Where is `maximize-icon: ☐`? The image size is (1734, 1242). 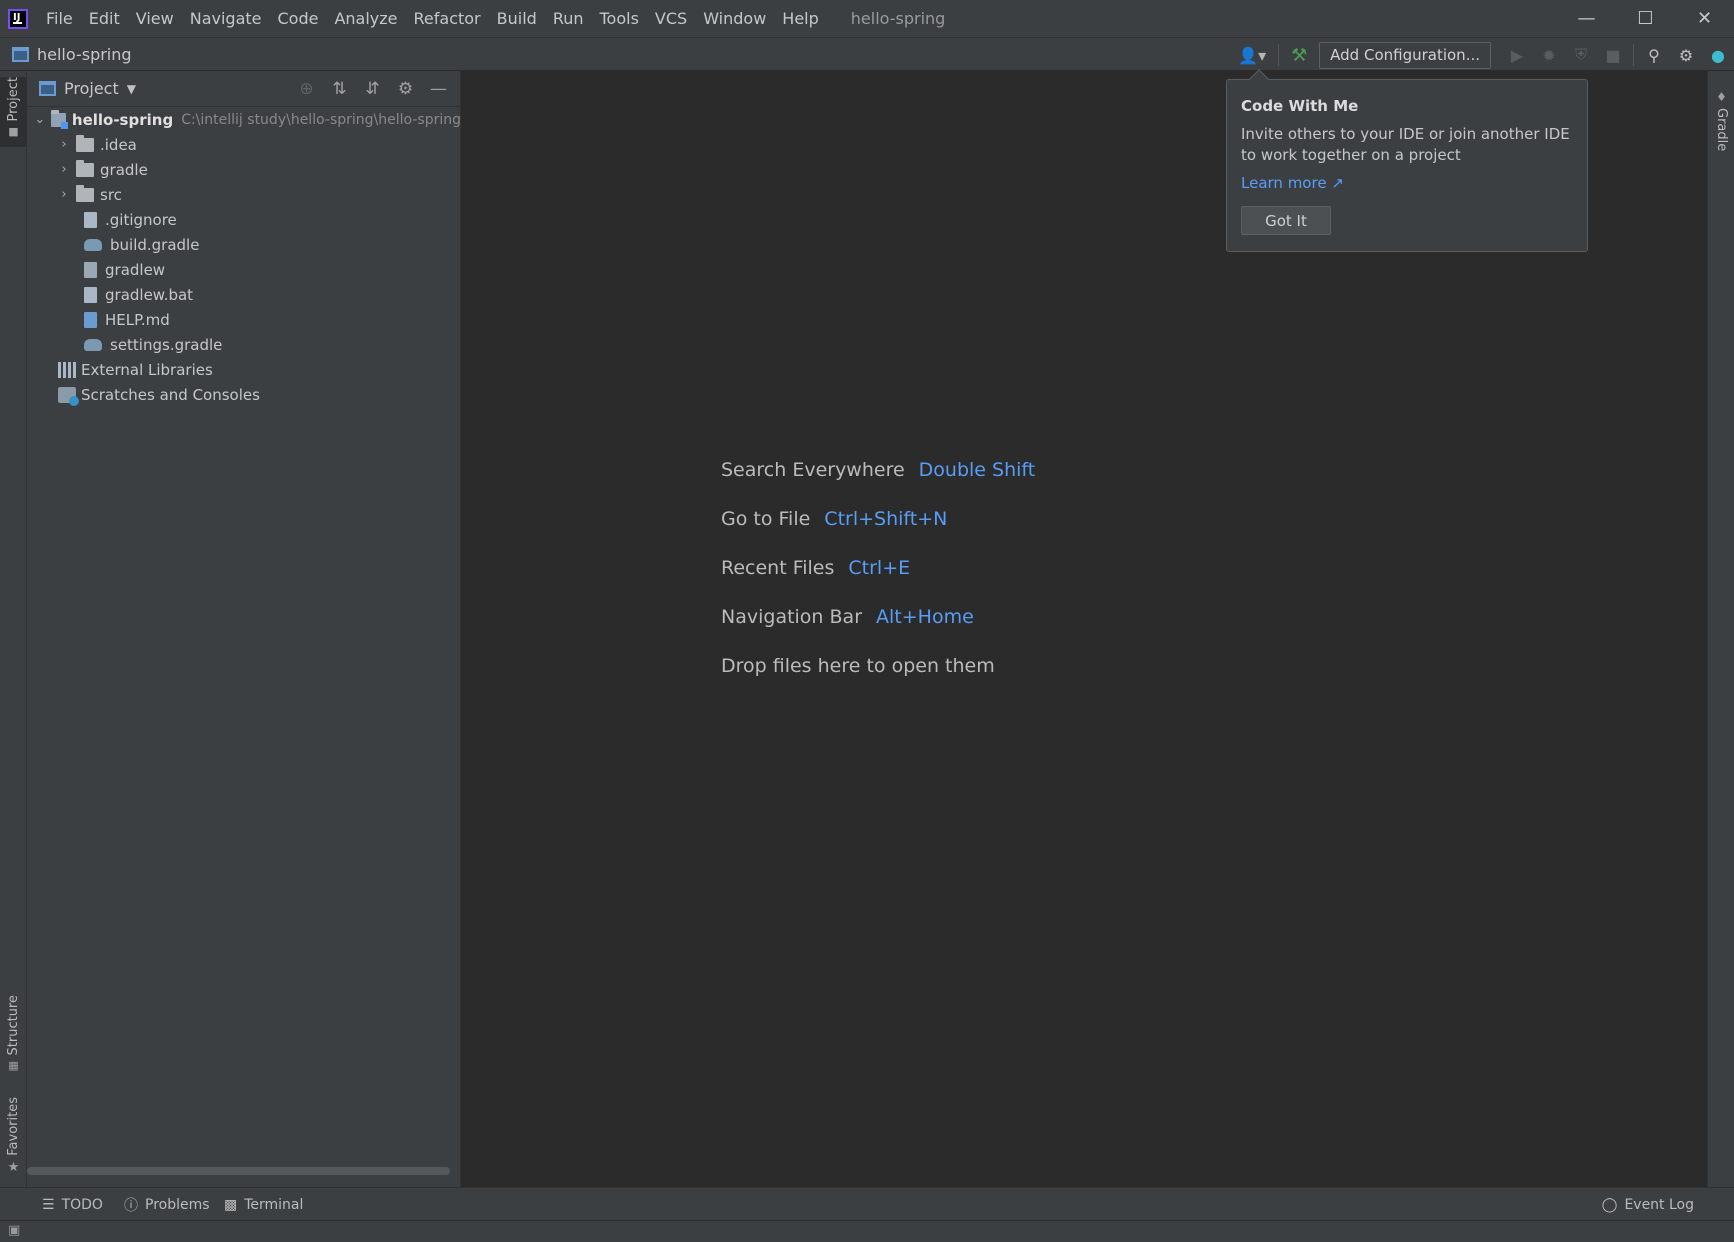 maximize-icon: ☐ is located at coordinates (1645, 18).